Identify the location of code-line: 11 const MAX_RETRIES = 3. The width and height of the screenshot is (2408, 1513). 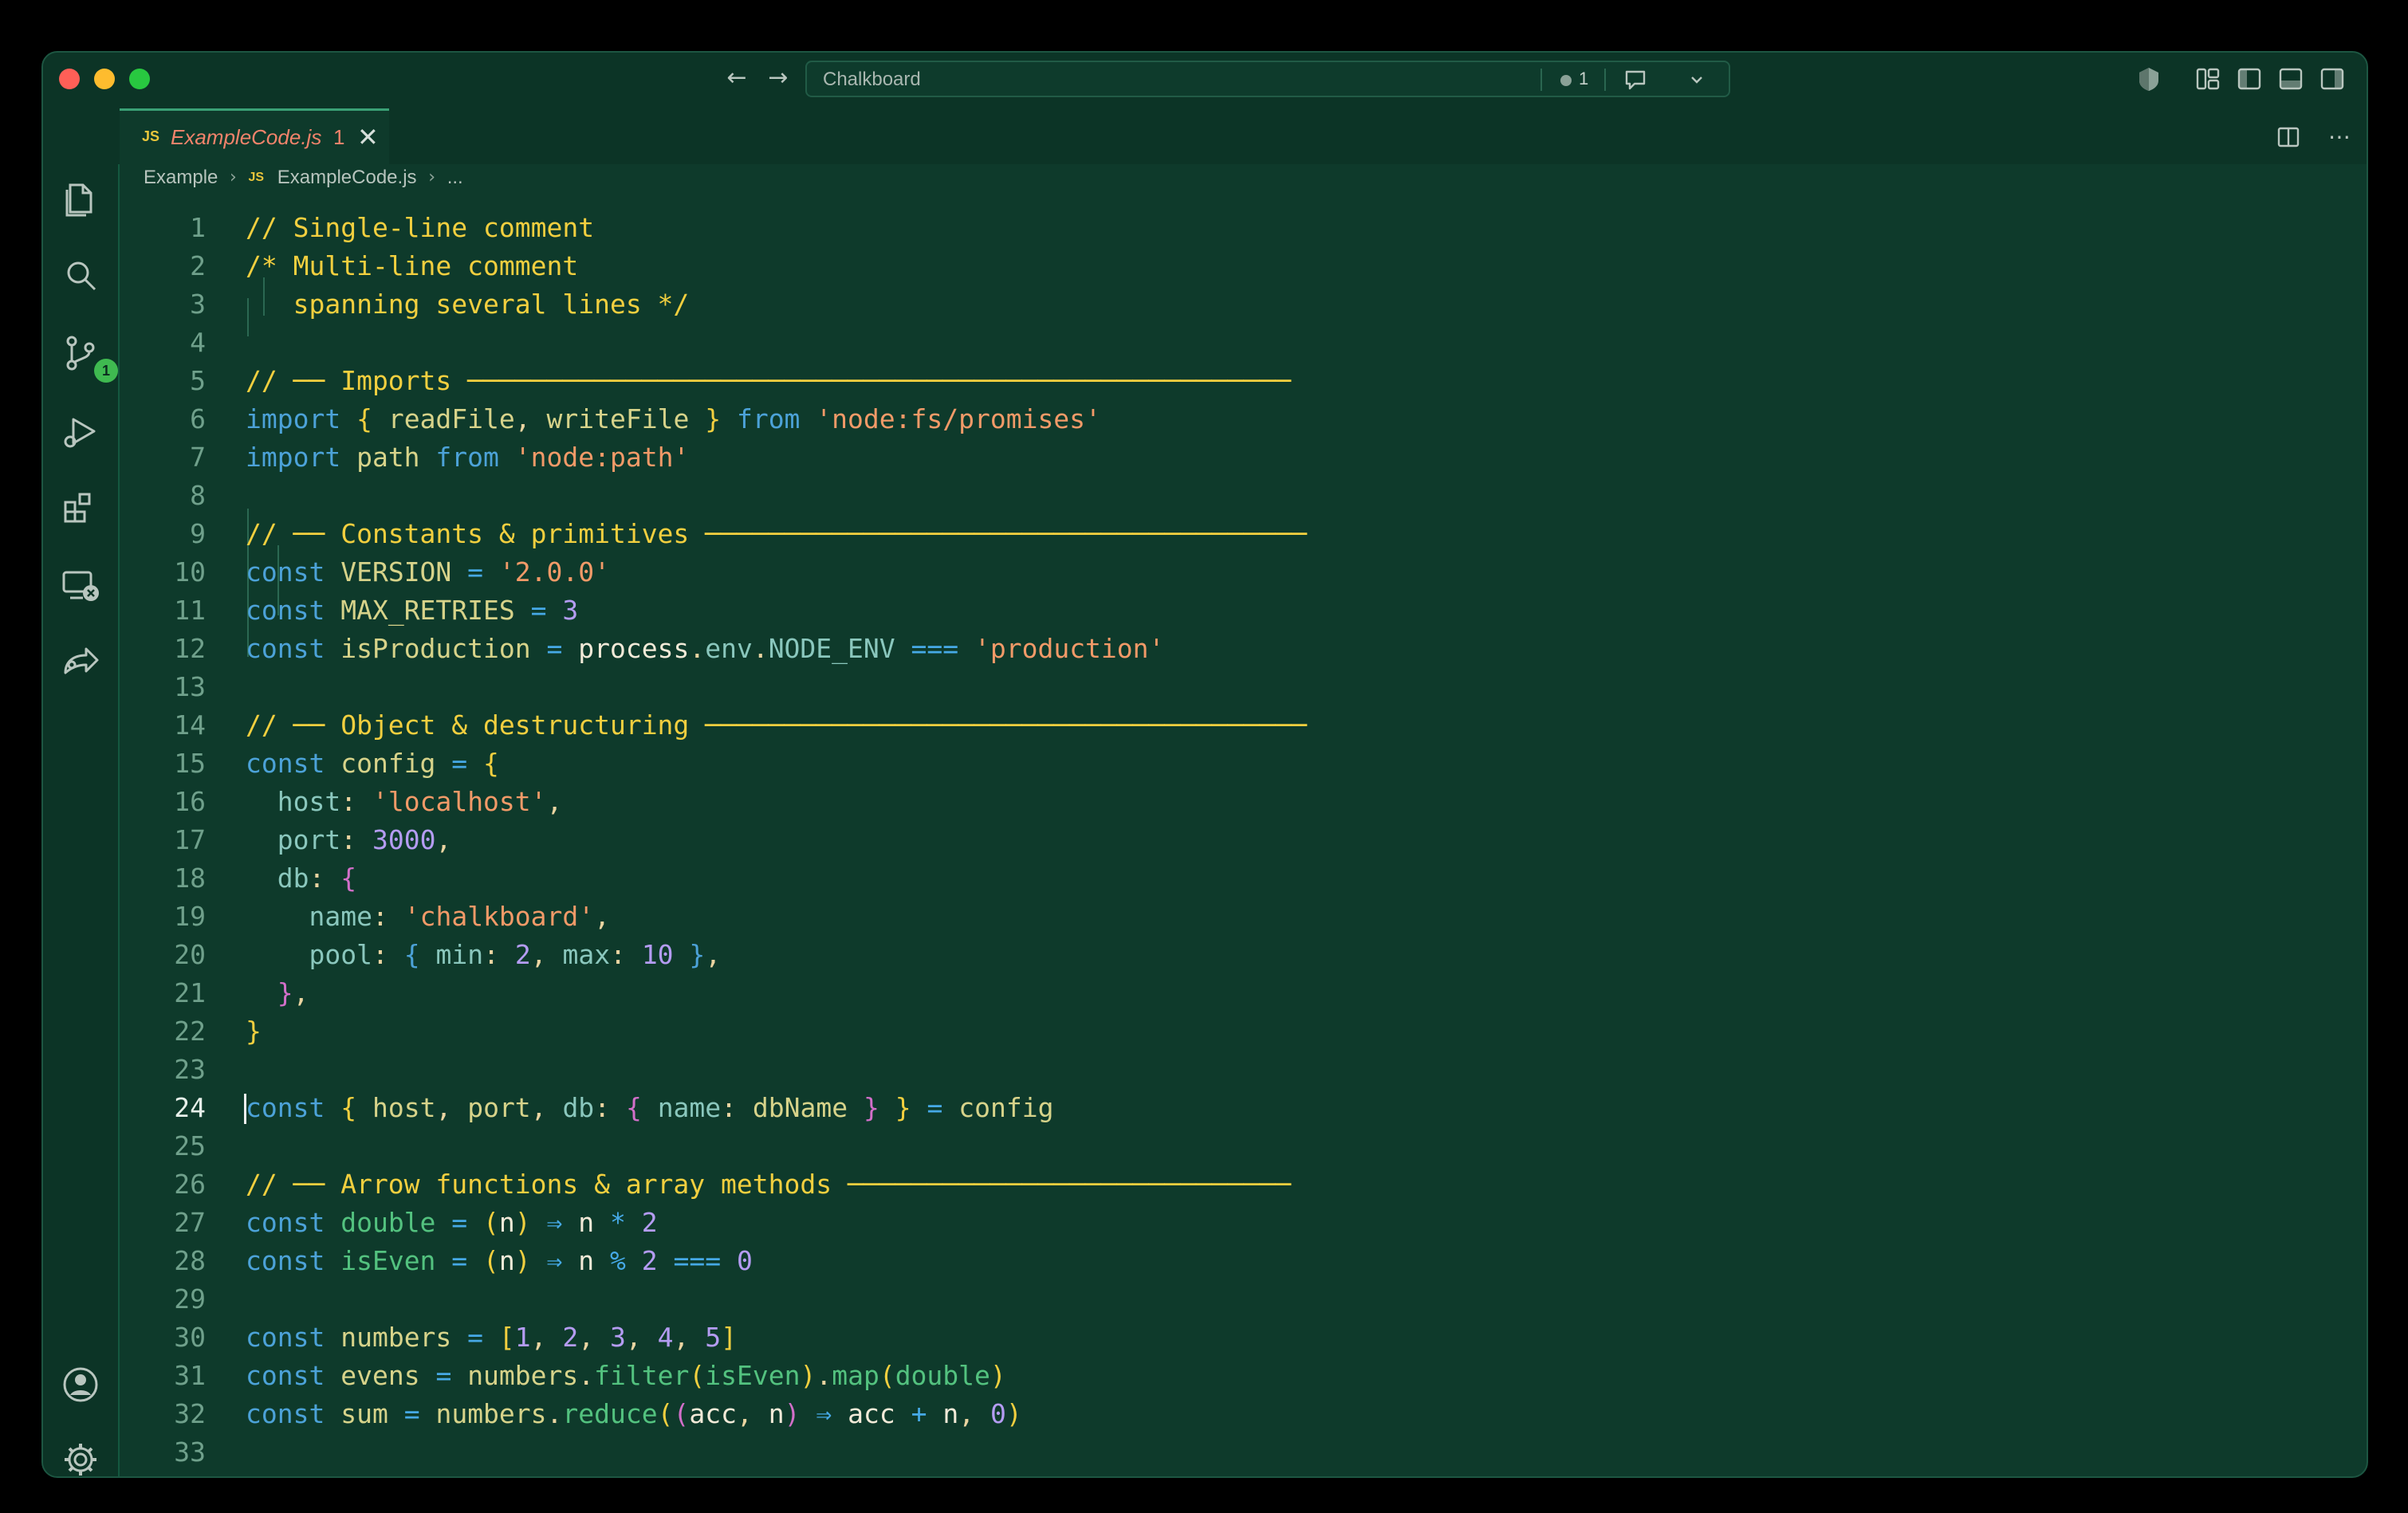
(1243, 610).